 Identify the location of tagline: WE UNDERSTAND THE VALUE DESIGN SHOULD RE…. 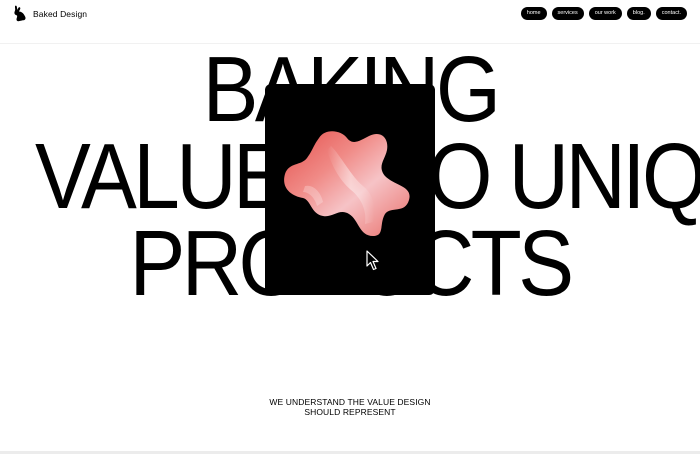
(350, 407).